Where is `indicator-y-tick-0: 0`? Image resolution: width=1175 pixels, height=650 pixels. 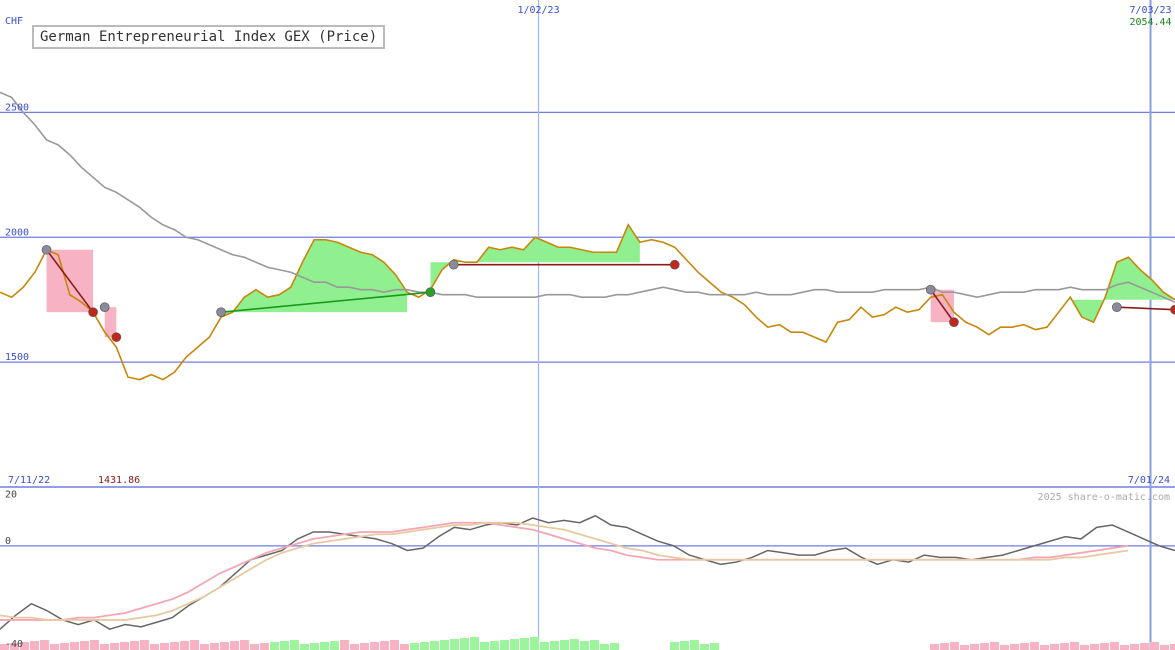
indicator-y-tick-0: 0 is located at coordinates (8, 541).